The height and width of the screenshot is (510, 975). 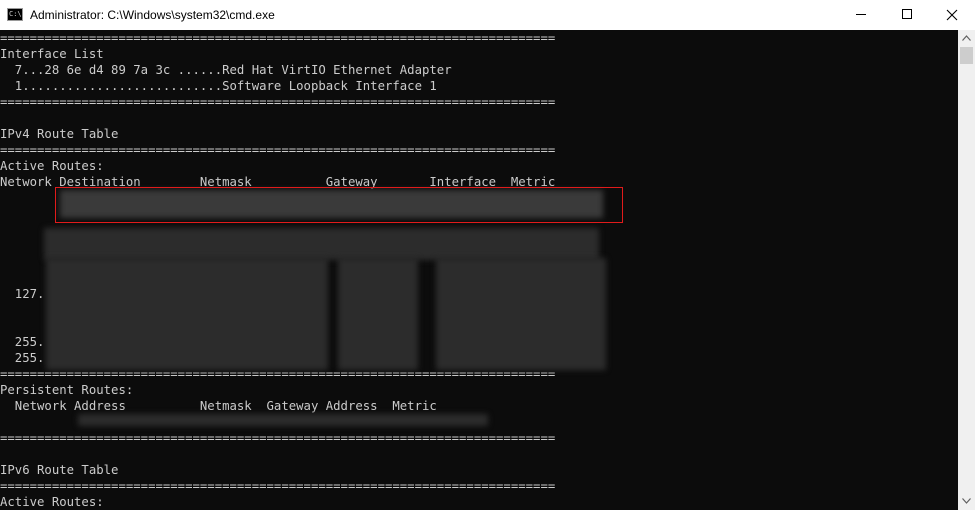 What do you see at coordinates (67, 390) in the screenshot?
I see `console-line: Persistent Routes:` at bounding box center [67, 390].